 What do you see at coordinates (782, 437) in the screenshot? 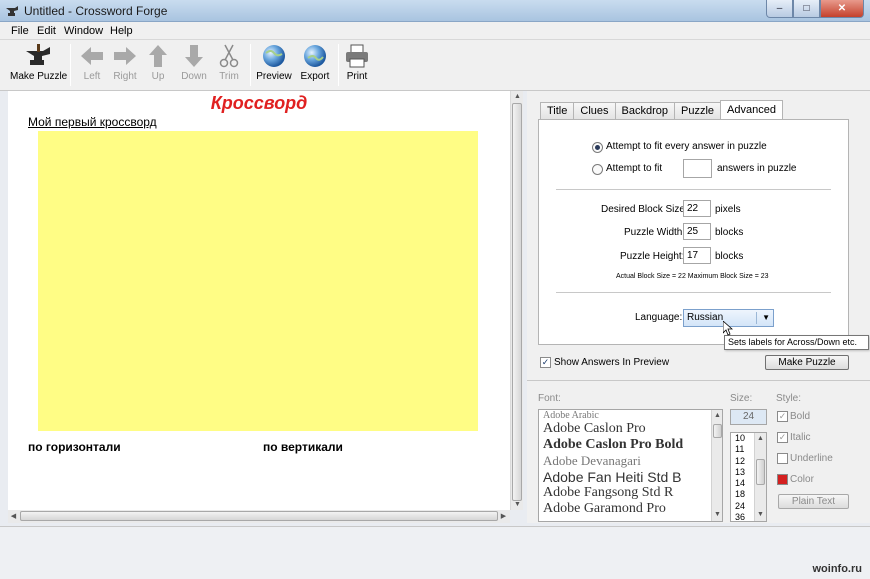
I see `italic-checkbox: ✓` at bounding box center [782, 437].